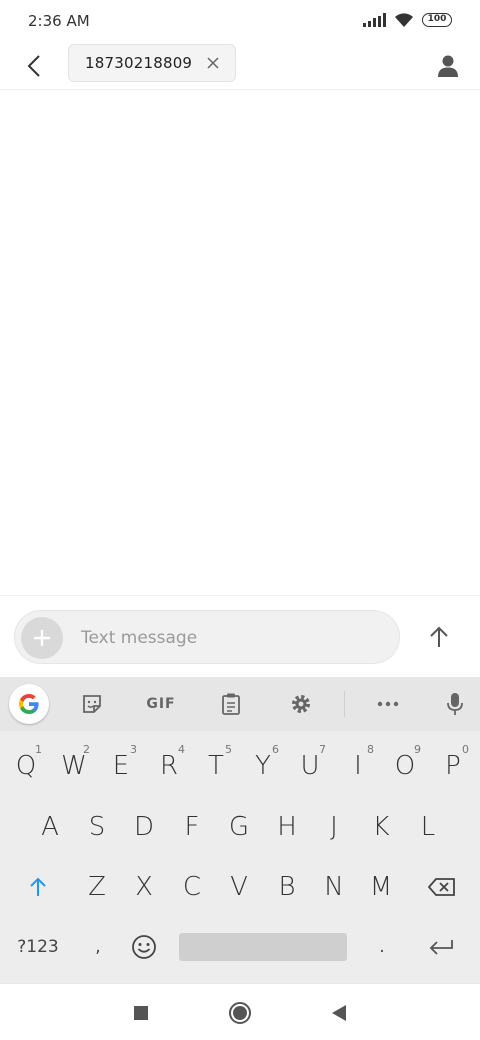 The width and height of the screenshot is (480, 1040). I want to click on send-button, so click(439, 637).